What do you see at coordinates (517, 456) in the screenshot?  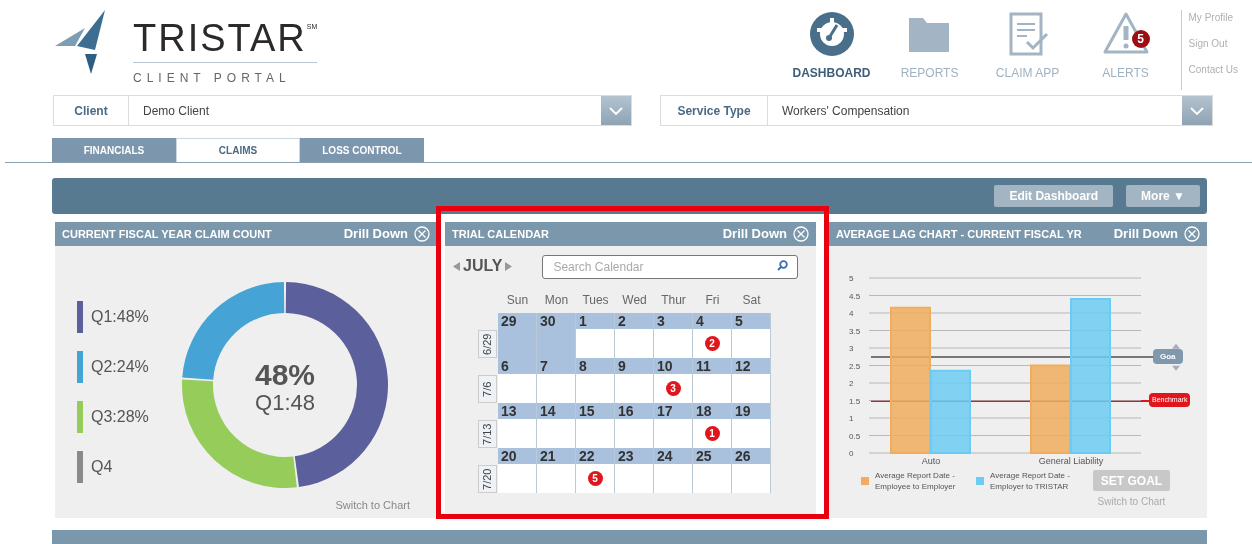 I see `day-number: 20` at bounding box center [517, 456].